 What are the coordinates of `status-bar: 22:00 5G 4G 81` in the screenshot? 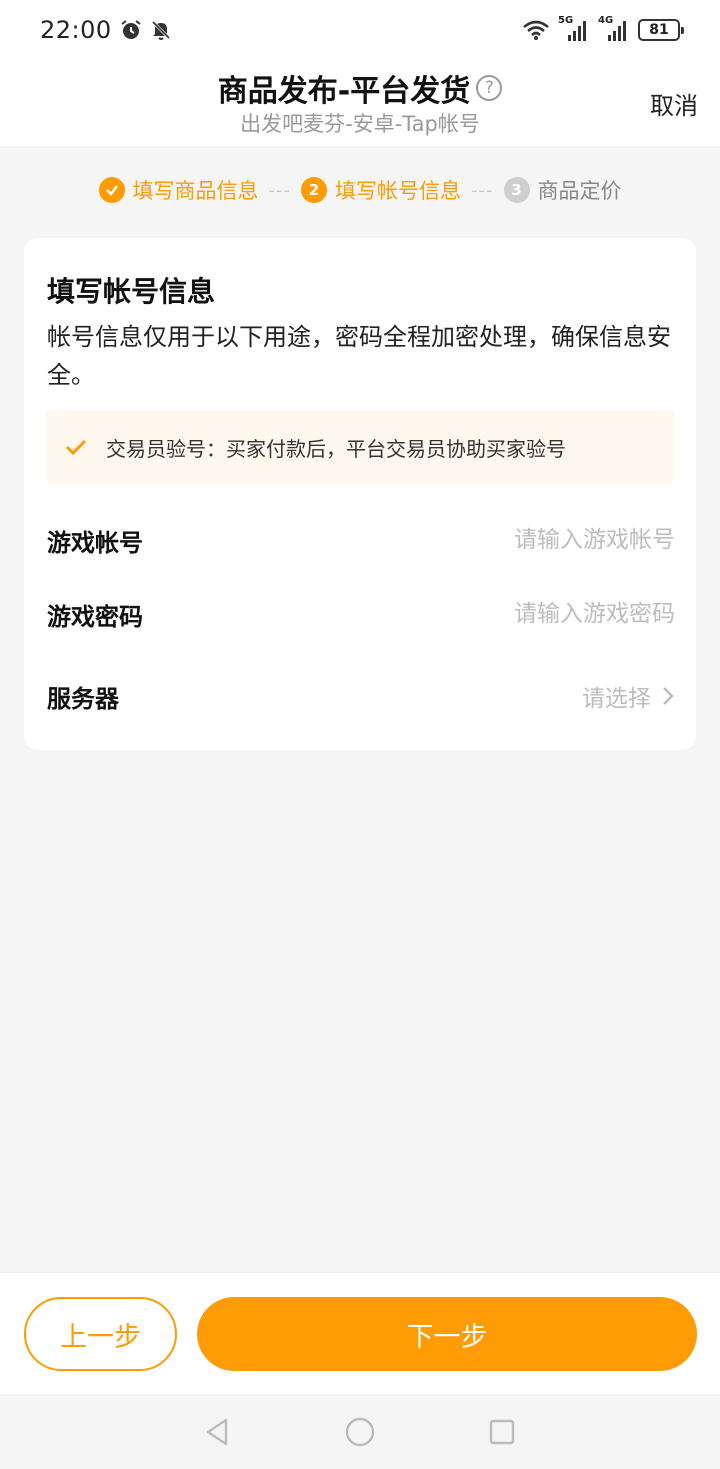 It's located at (360, 30).